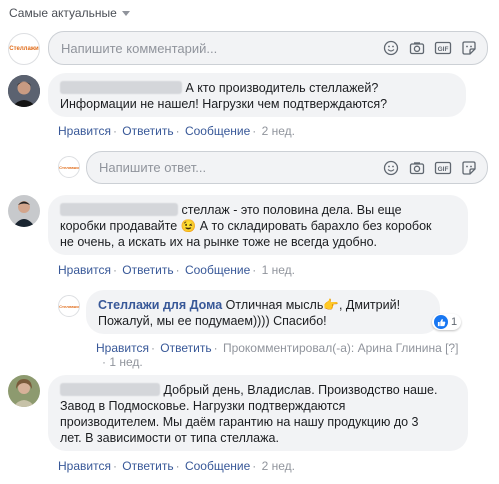  Describe the element at coordinates (160, 305) in the screenshot. I see `reply-author-link: Стеллажи для Дома` at that location.